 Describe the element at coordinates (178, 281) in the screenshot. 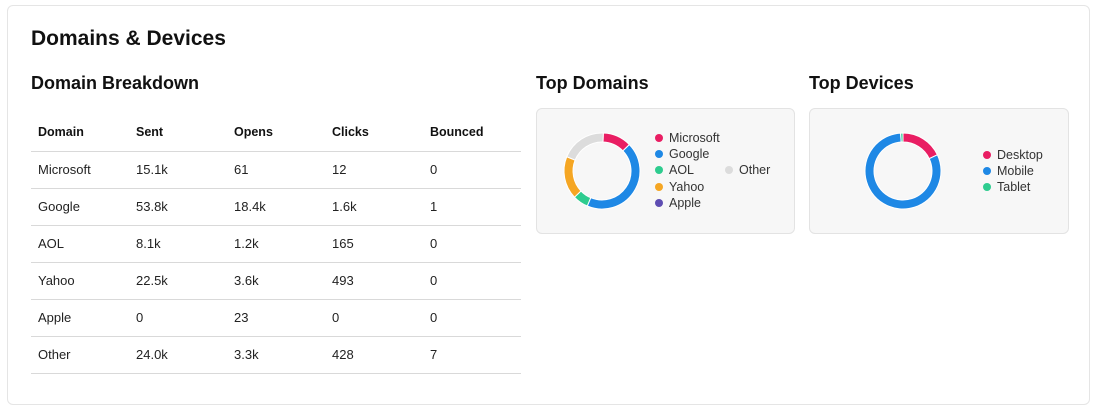

I see `table-cell: 22.5k` at that location.